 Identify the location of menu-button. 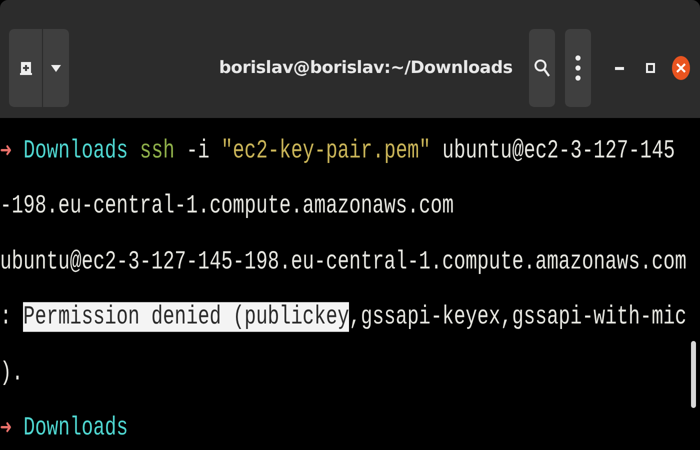
(578, 68).